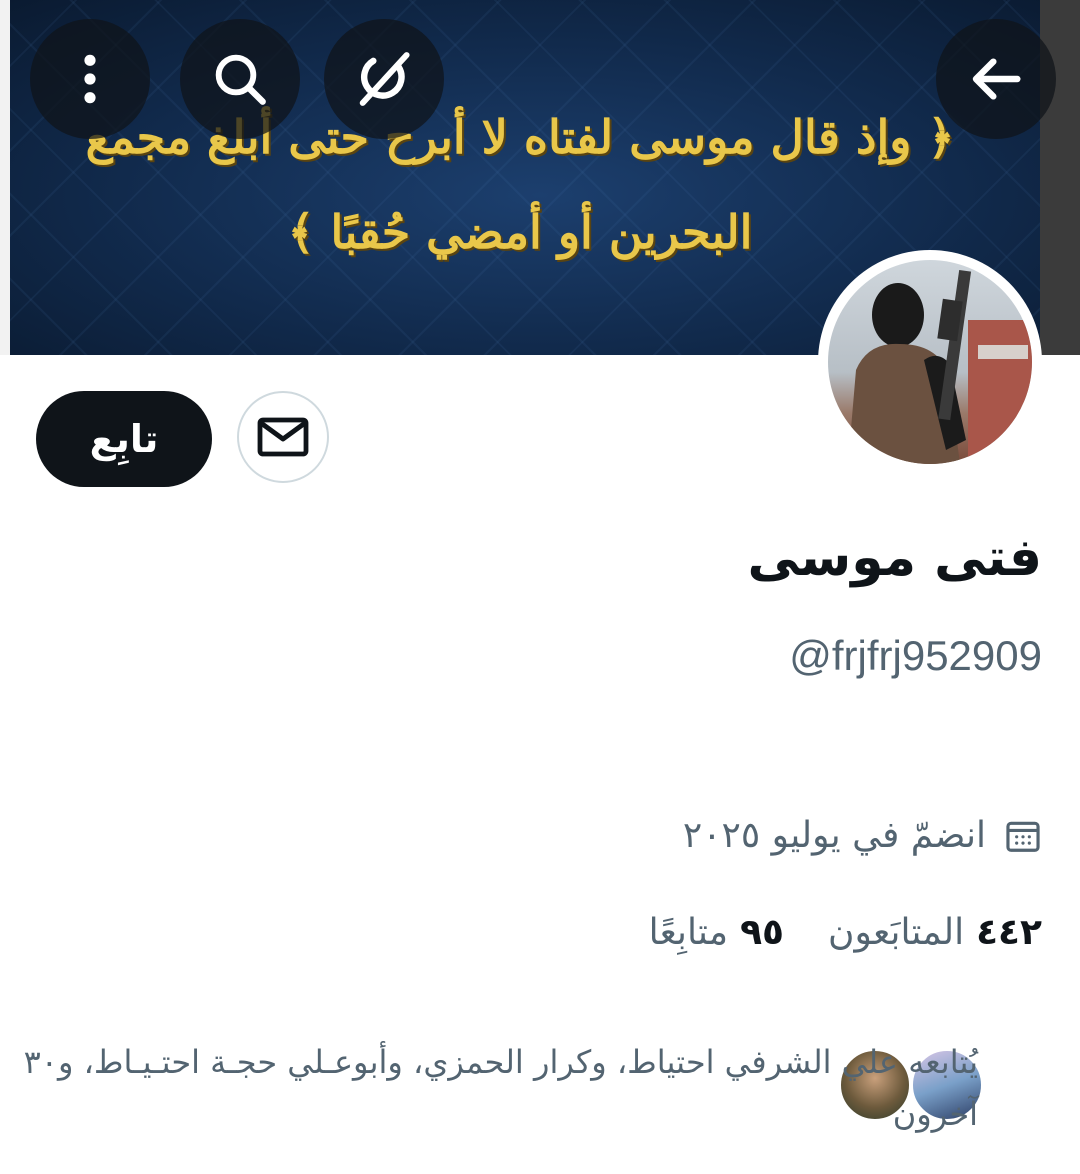 This screenshot has height=1174, width=1080. I want to click on arrow-left-icon, so click(996, 79).